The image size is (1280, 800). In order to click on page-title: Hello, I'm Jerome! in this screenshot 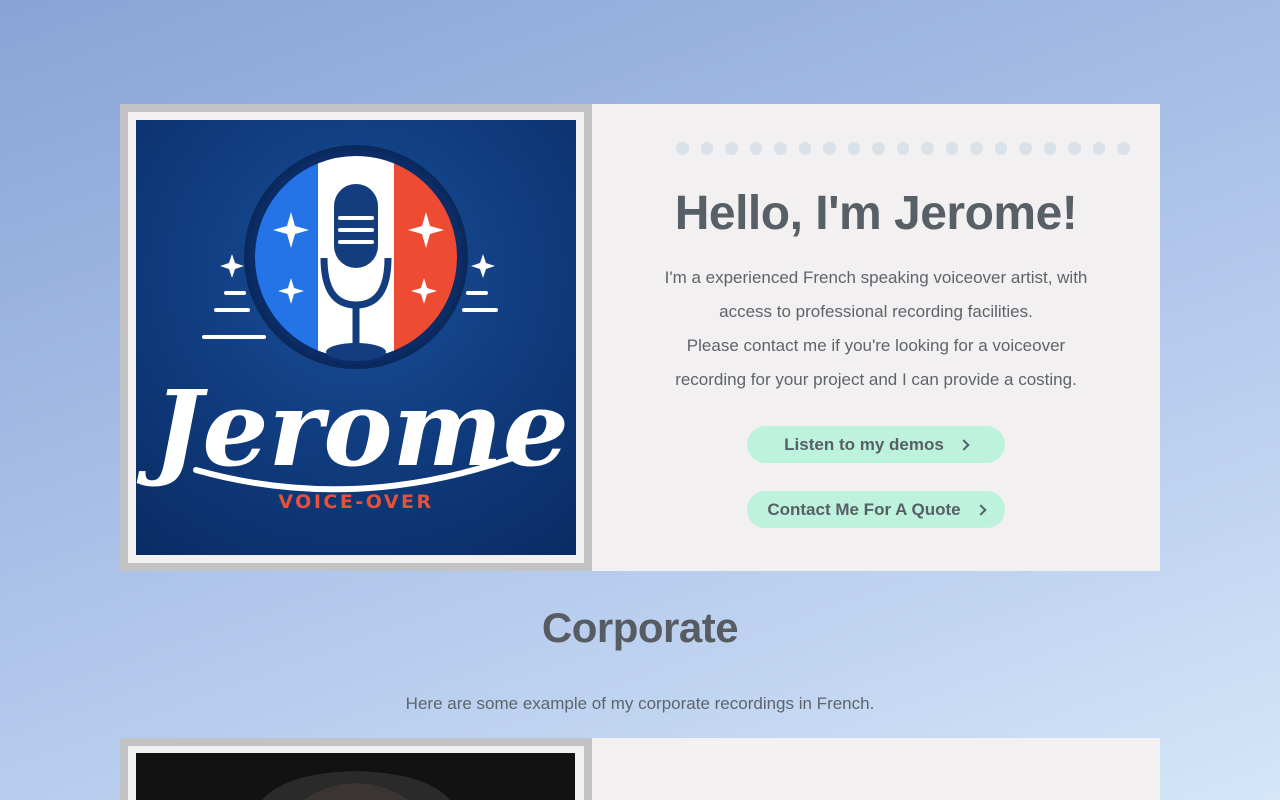, I will do `click(876, 213)`.